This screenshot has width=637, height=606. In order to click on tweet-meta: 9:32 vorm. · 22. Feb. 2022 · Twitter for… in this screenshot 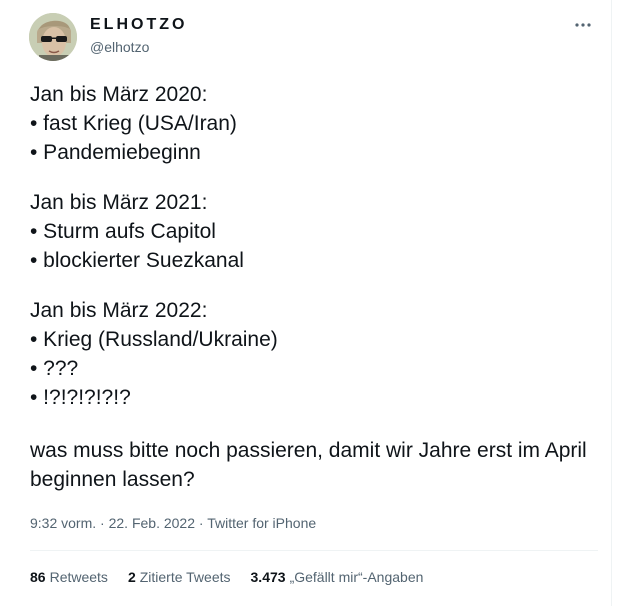, I will do `click(173, 523)`.